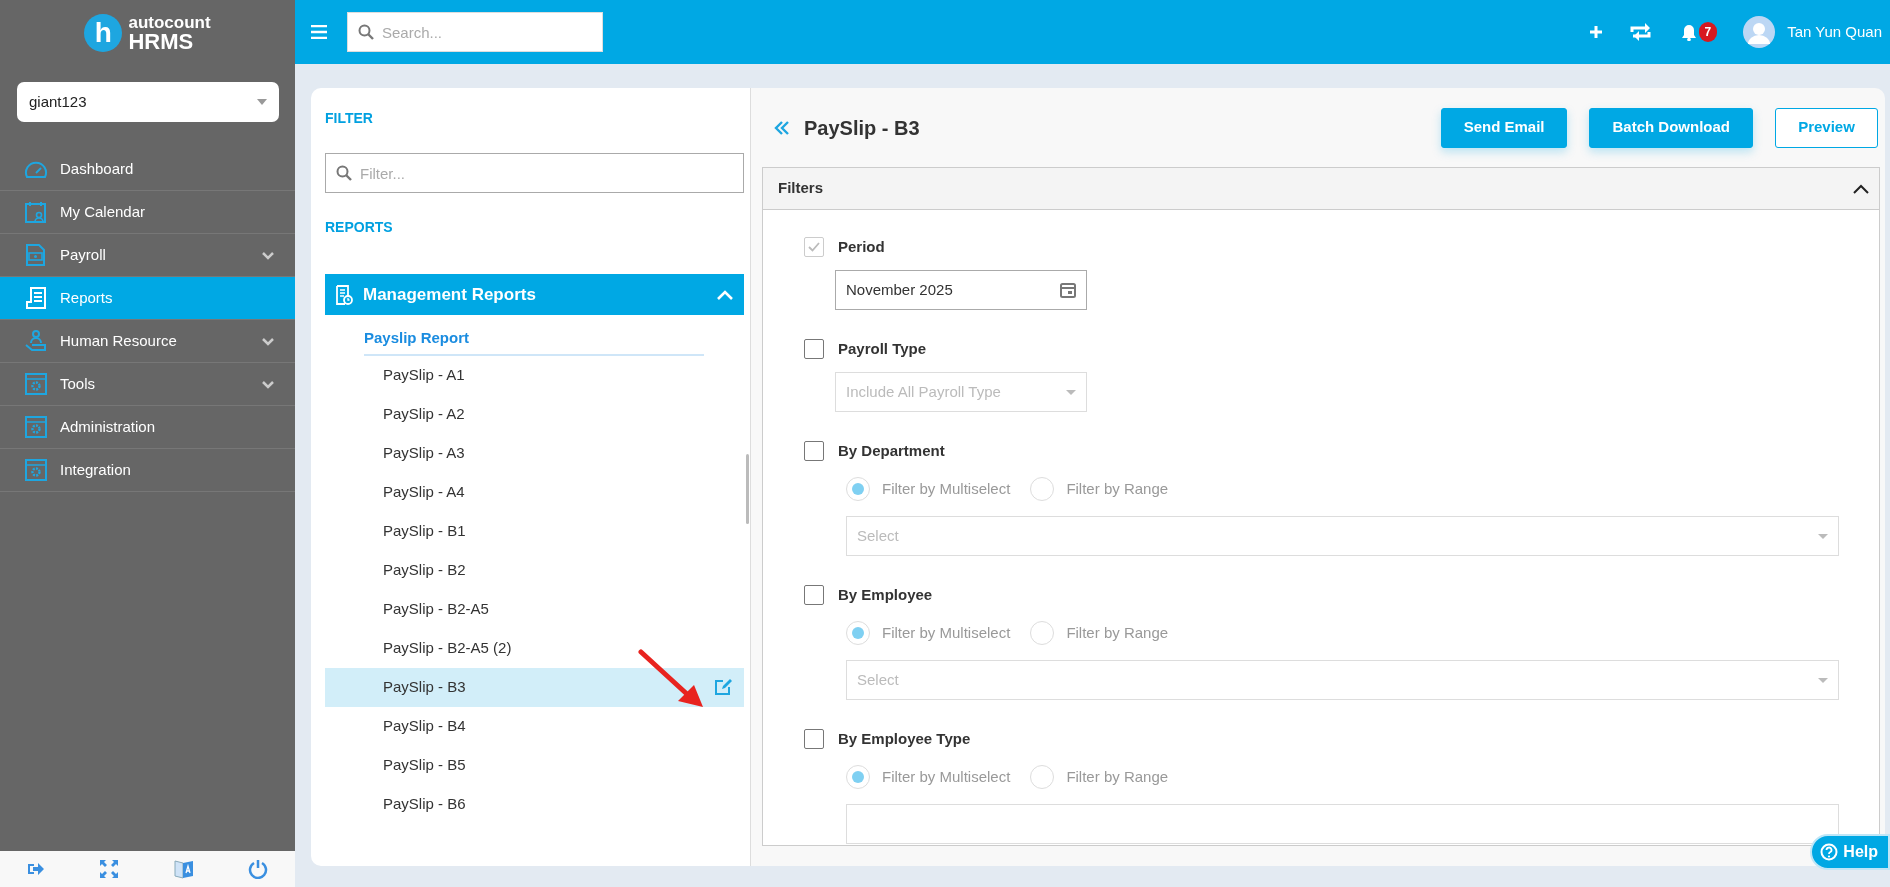 This screenshot has width=1890, height=887. Describe the element at coordinates (1829, 852) in the screenshot. I see `help-circle-icon` at that location.